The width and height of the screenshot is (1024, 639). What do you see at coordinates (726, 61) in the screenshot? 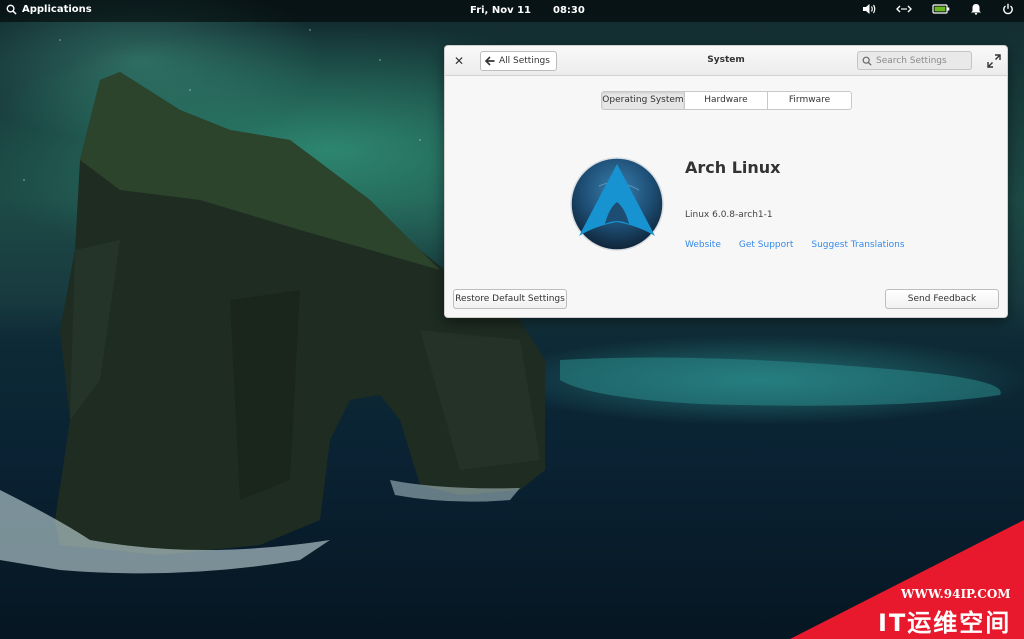
I see `window-titlebar: ✕ All Settings System` at bounding box center [726, 61].